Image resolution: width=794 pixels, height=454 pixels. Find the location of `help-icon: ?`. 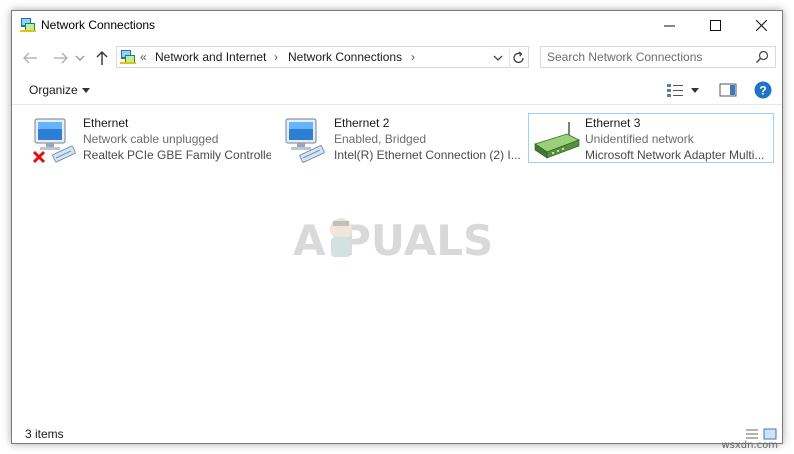

help-icon: ? is located at coordinates (763, 90).